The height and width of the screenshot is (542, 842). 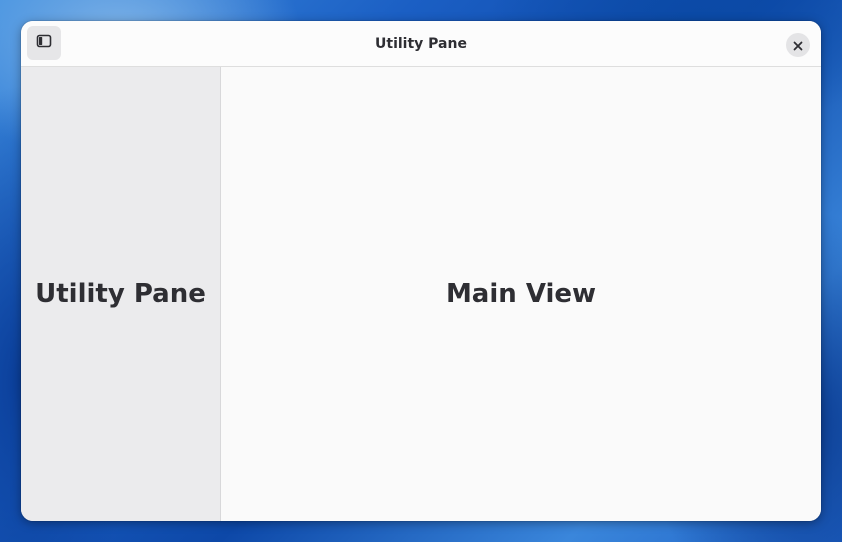 I want to click on window-title: Utility Pane, so click(x=421, y=44).